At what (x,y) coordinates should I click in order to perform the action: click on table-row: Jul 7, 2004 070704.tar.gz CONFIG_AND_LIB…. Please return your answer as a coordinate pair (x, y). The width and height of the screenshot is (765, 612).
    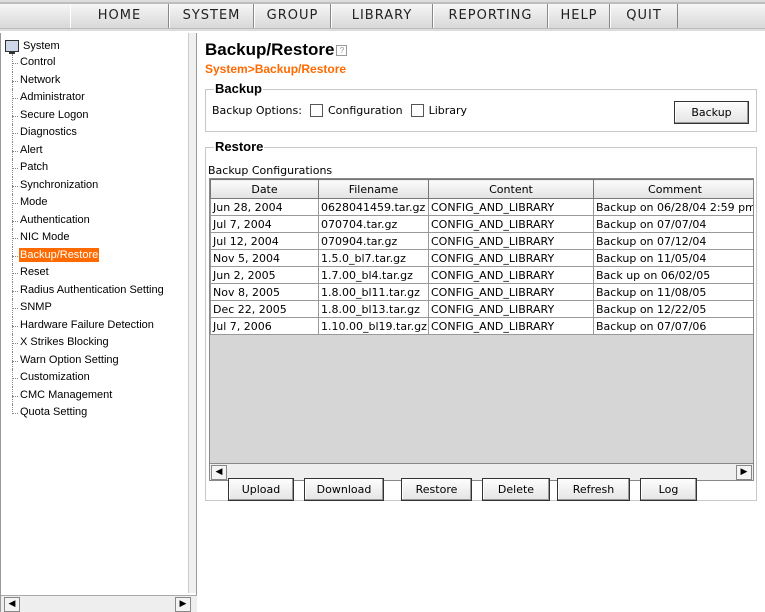
    Looking at the image, I should click on (481, 224).